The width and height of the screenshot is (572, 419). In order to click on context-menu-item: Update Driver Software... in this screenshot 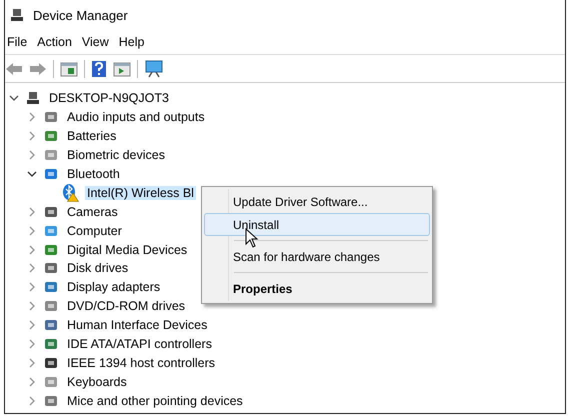, I will do `click(317, 201)`.